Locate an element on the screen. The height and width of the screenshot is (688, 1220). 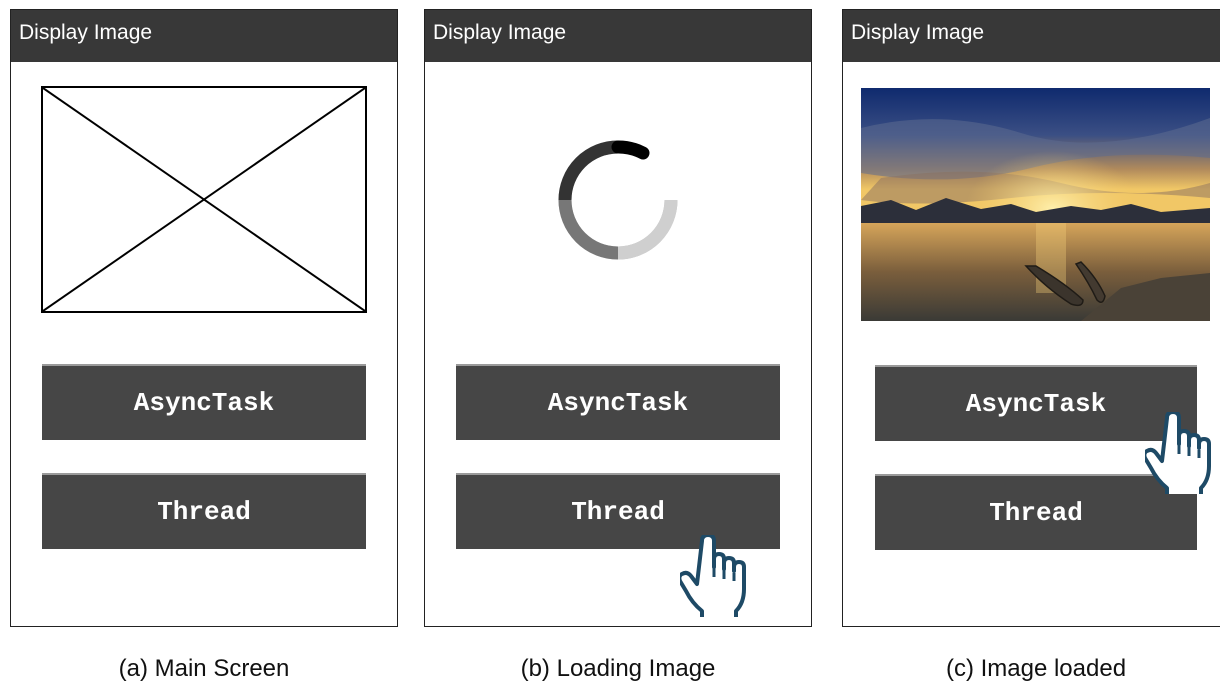
caption-loading-image: (b) Loading Image is located at coordinates (618, 668).